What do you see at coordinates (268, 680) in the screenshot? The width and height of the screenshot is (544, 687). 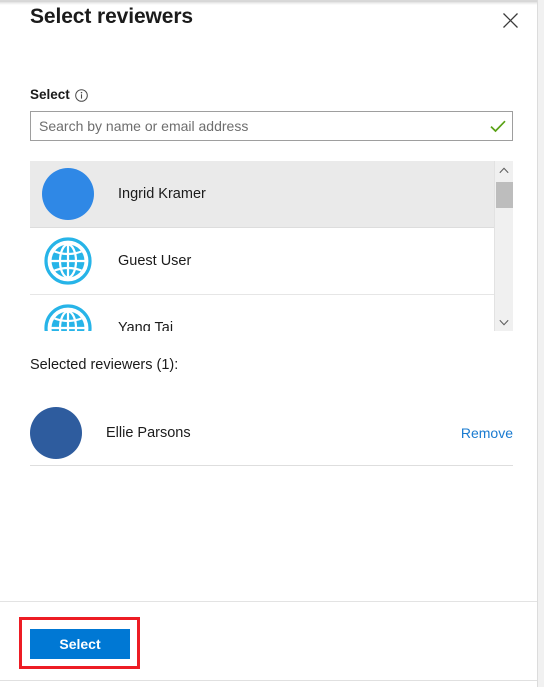 I see `bottom-divider` at bounding box center [268, 680].